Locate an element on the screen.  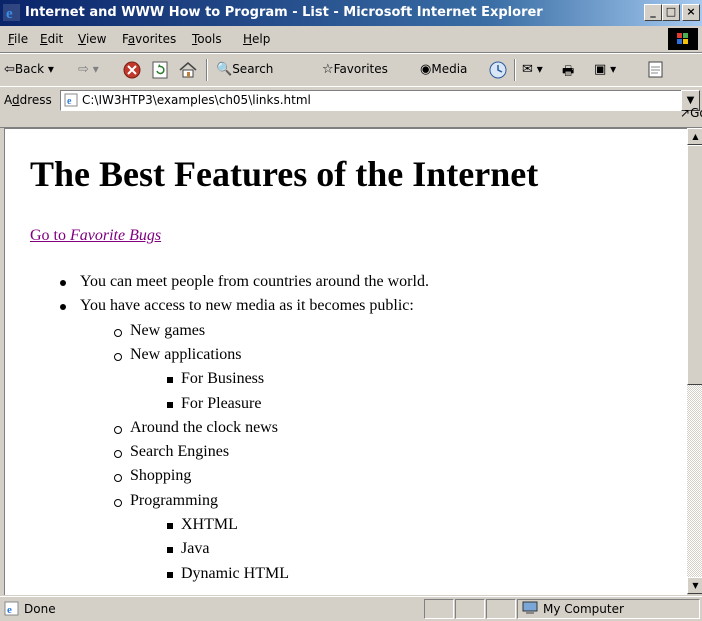
ie-logo-icon: e is located at coordinates (11, 12).